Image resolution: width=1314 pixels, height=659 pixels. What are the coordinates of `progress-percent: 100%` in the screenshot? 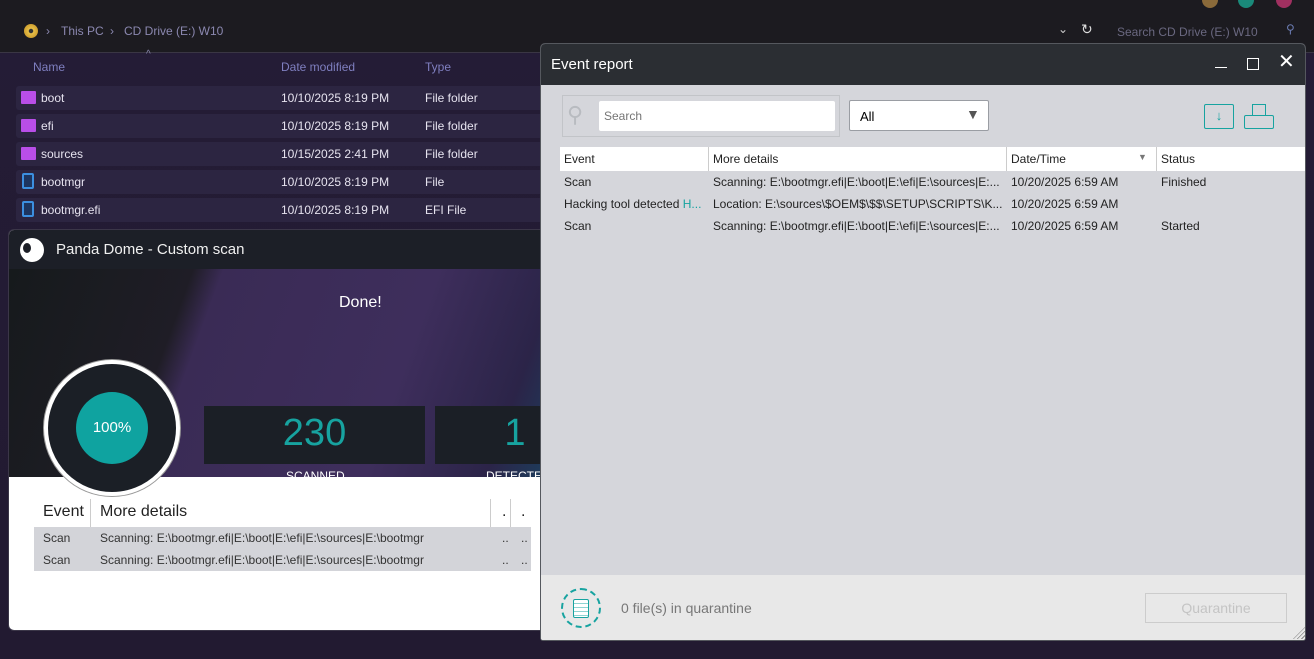 It's located at (112, 428).